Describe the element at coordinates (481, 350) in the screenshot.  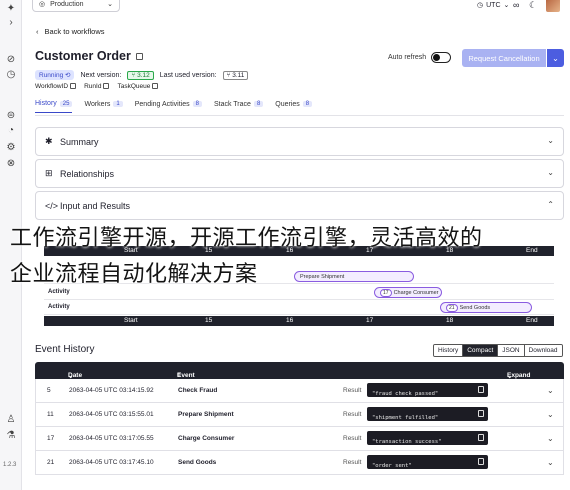
I see `view-compact-button: Compact` at that location.